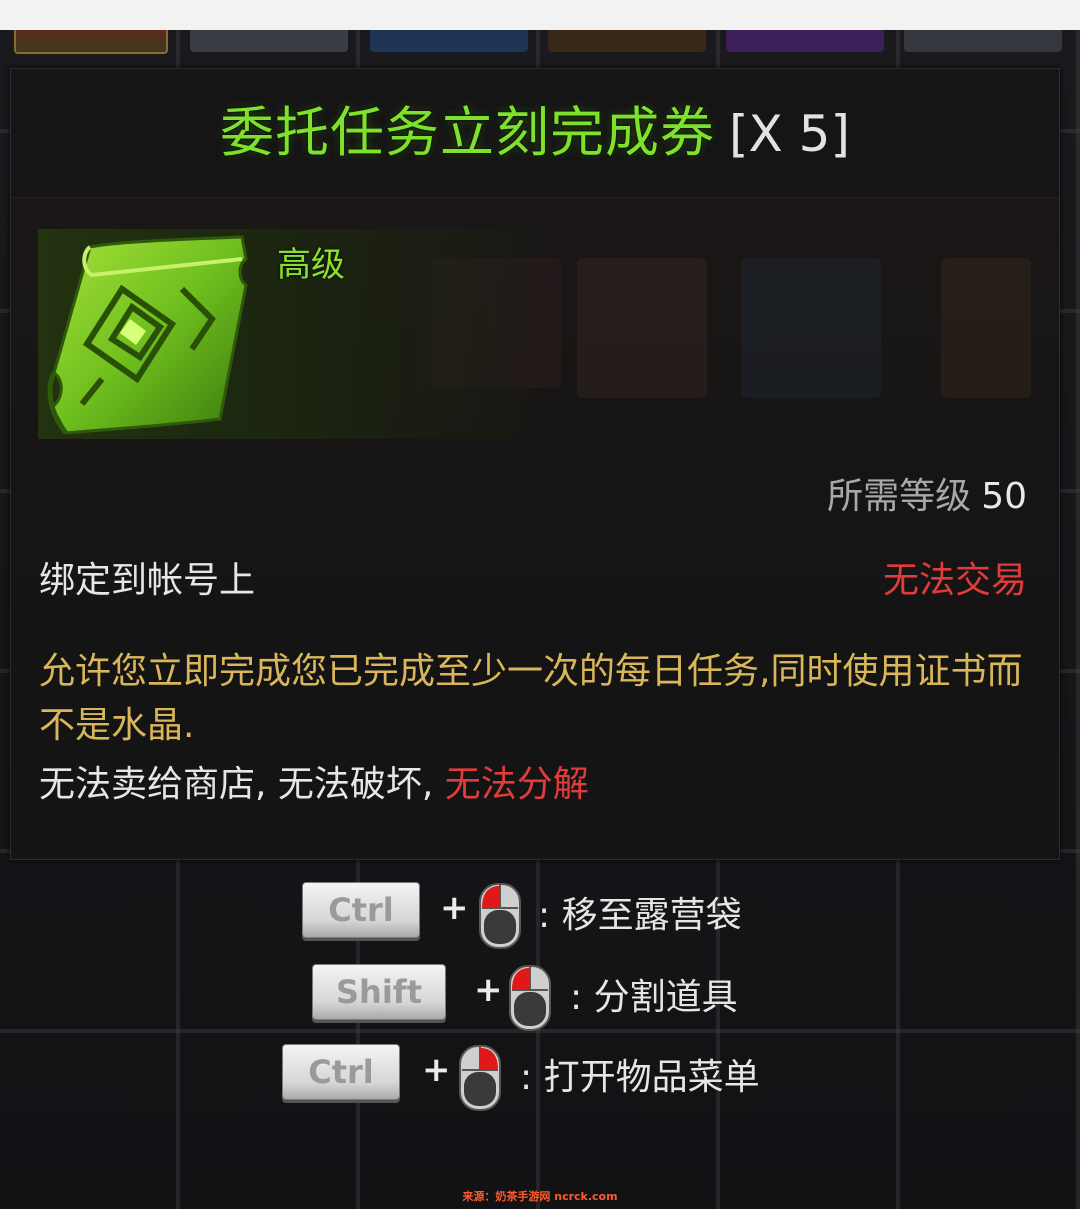  Describe the element at coordinates (147, 580) in the screenshot. I see `bind-status: 绑定到帐号上` at that location.